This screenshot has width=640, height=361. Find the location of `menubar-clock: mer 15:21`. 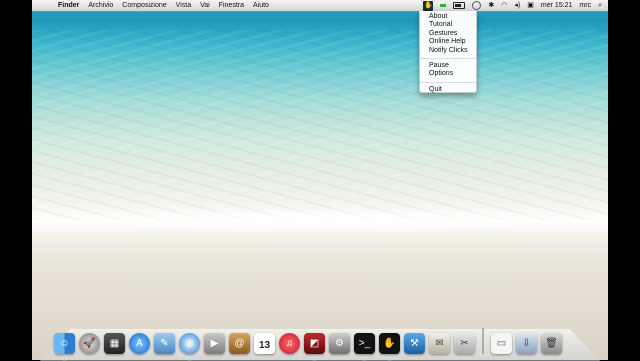

menubar-clock: mer 15:21 is located at coordinates (557, 5).